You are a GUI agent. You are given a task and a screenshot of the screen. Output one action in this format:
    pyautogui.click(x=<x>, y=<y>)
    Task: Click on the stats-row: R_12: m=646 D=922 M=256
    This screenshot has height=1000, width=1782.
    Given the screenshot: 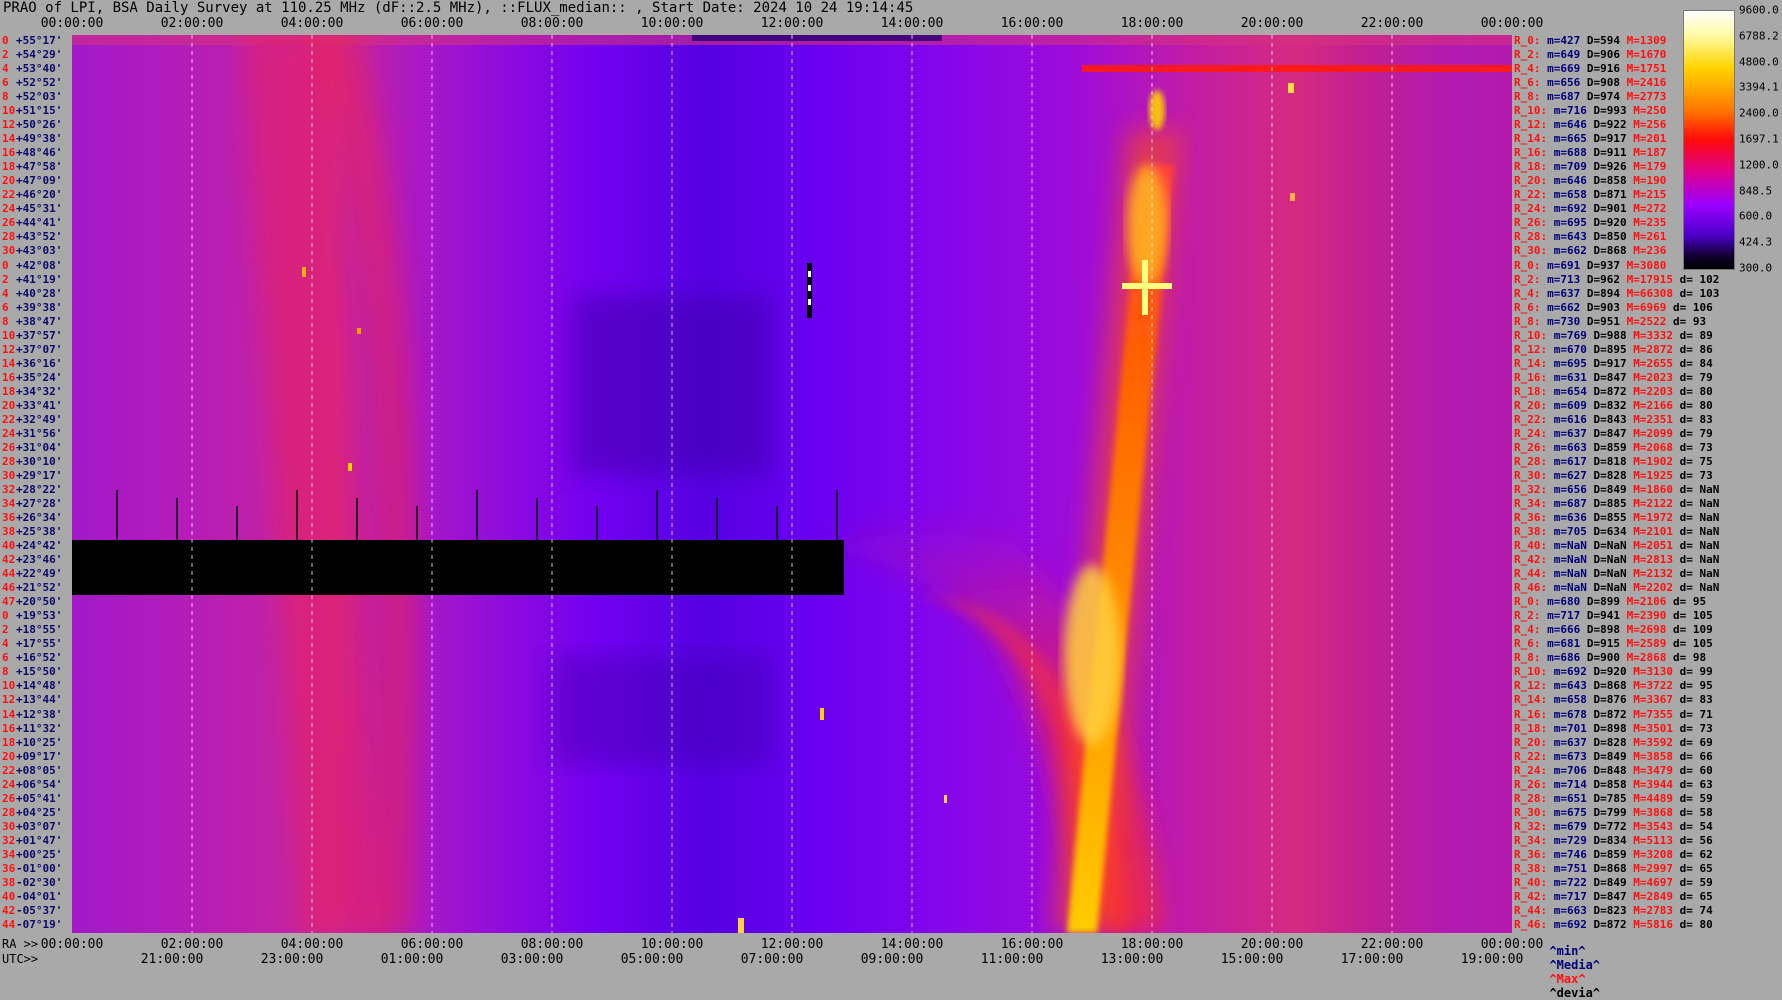 What is the action you would take?
    pyautogui.click(x=1590, y=125)
    